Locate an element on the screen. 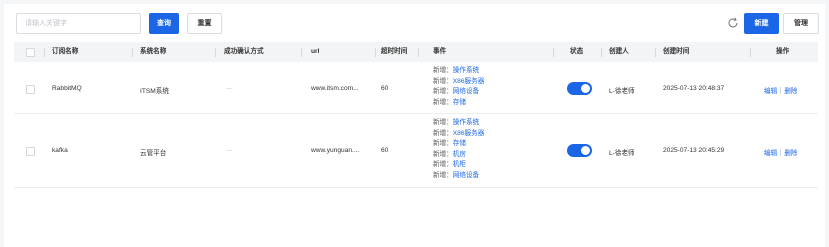 The height and width of the screenshot is (247, 829). subscription-name: RabbitMQ is located at coordinates (67, 88).